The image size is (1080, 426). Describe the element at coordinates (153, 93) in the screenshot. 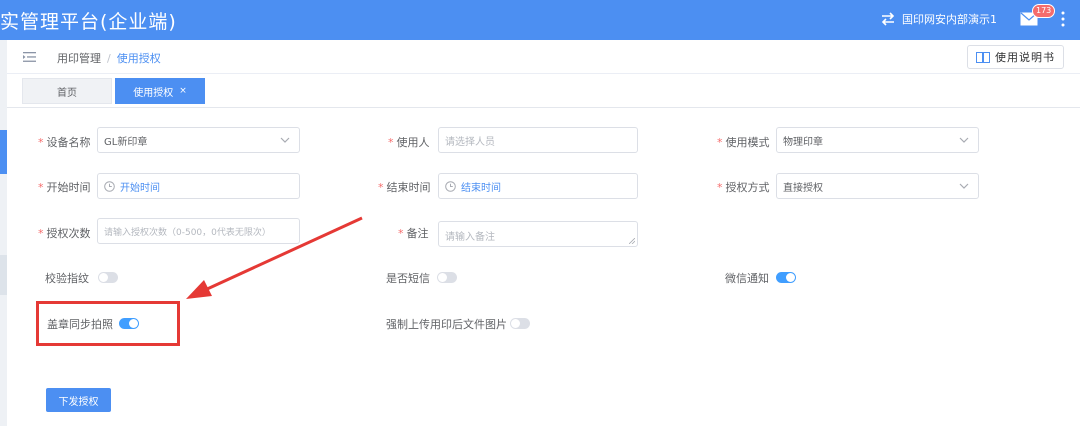

I see `tab-label: 使用授权` at that location.